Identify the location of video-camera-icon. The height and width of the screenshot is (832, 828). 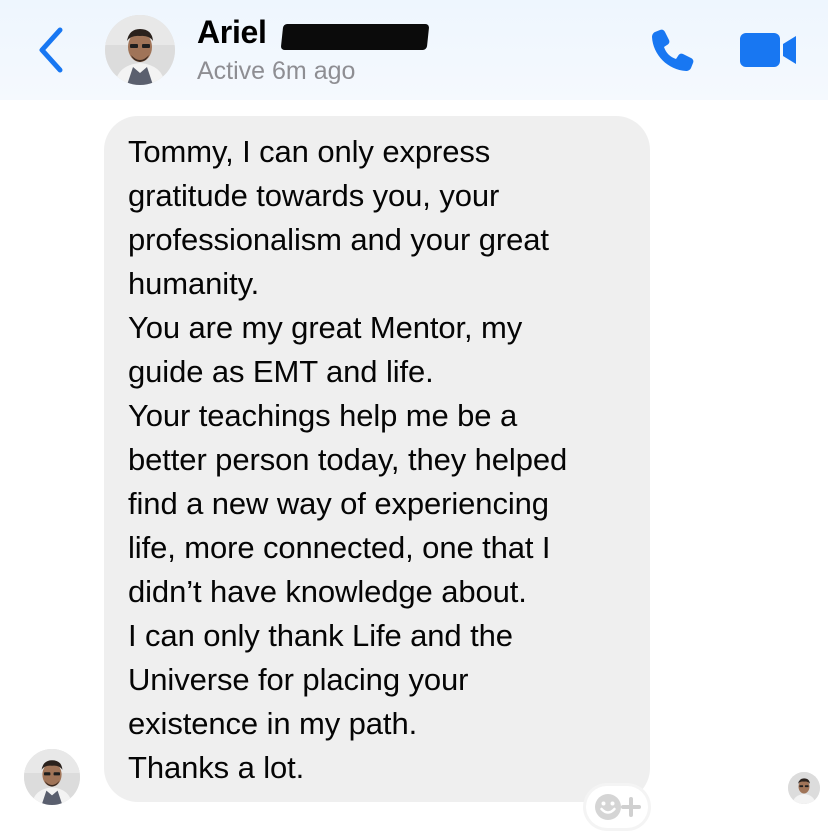
(768, 50).